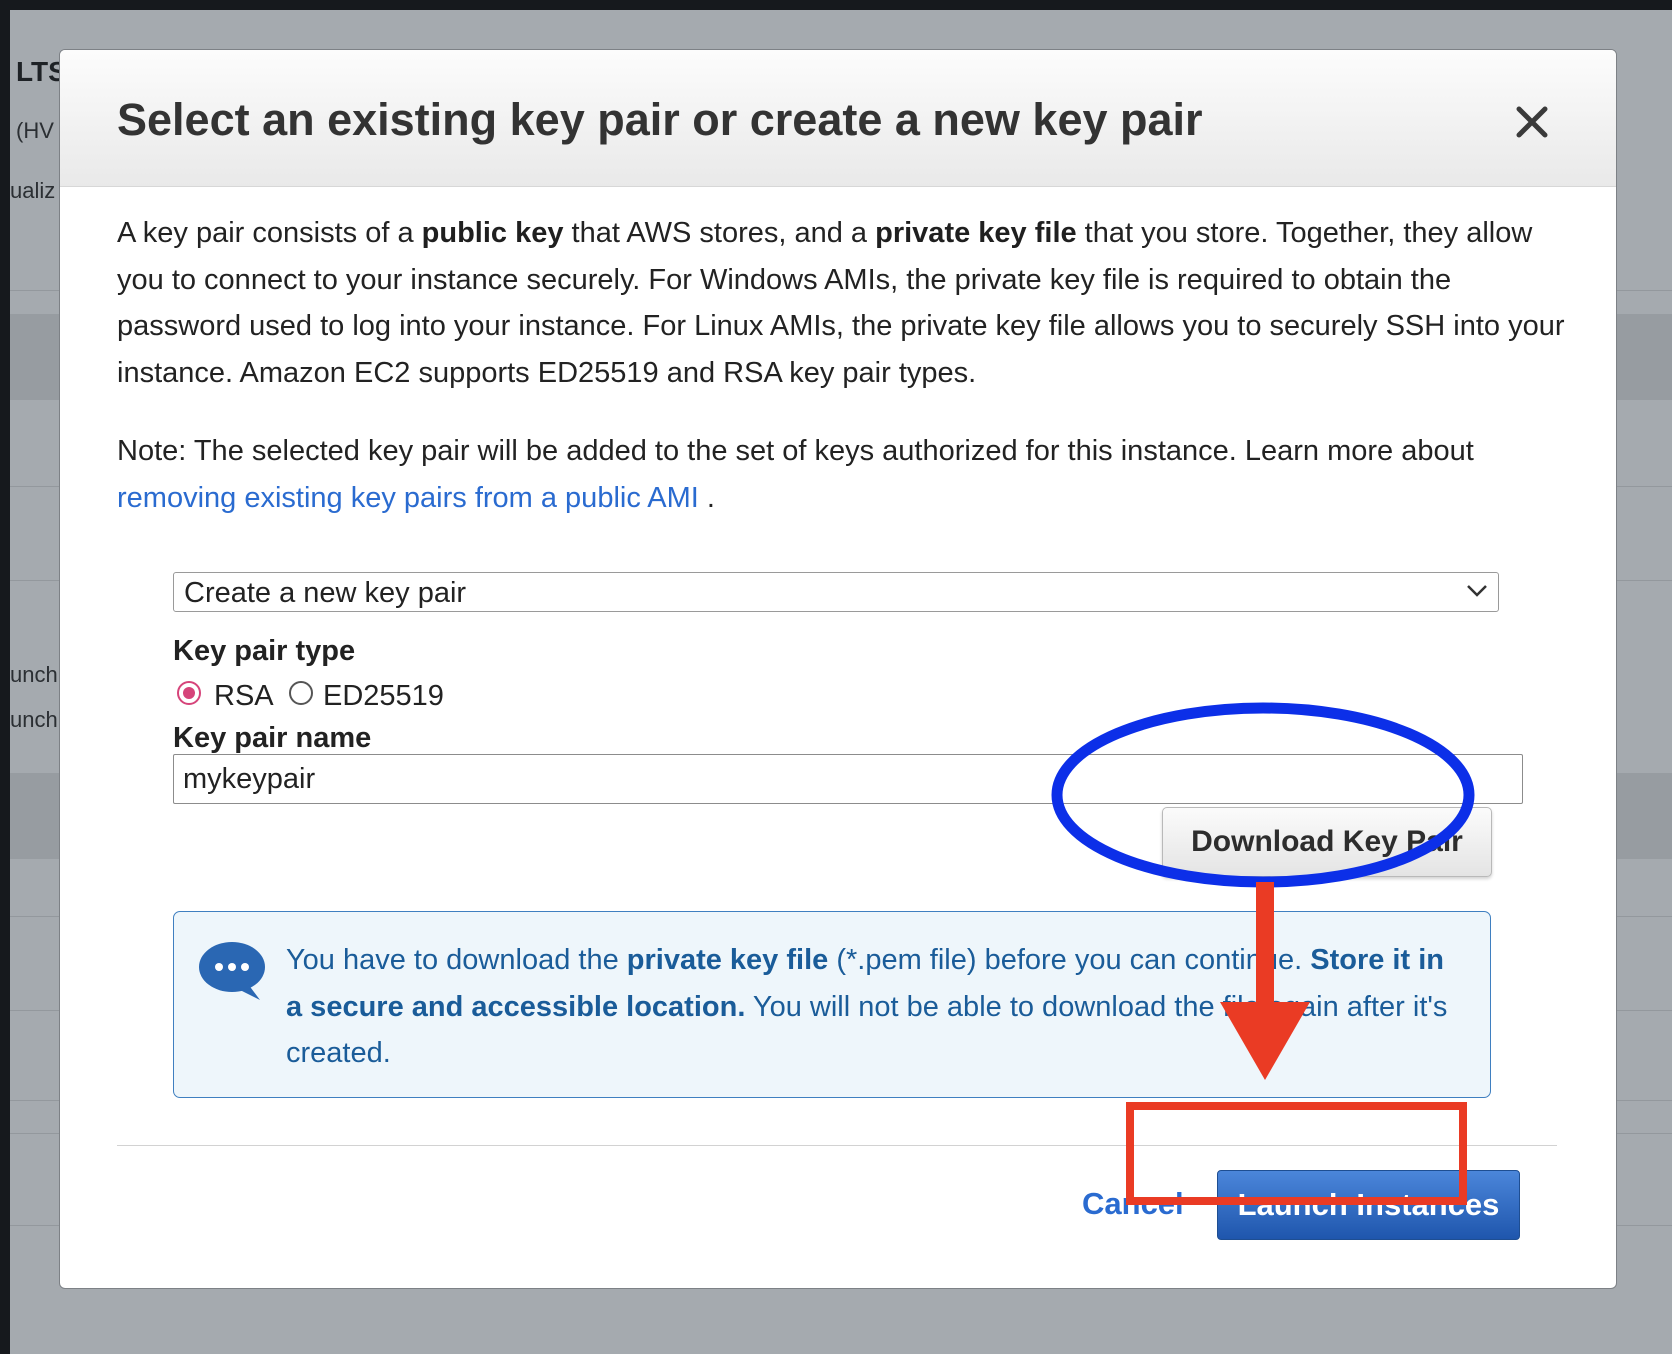  I want to click on key-pair-type-label: Key pair type, so click(264, 651).